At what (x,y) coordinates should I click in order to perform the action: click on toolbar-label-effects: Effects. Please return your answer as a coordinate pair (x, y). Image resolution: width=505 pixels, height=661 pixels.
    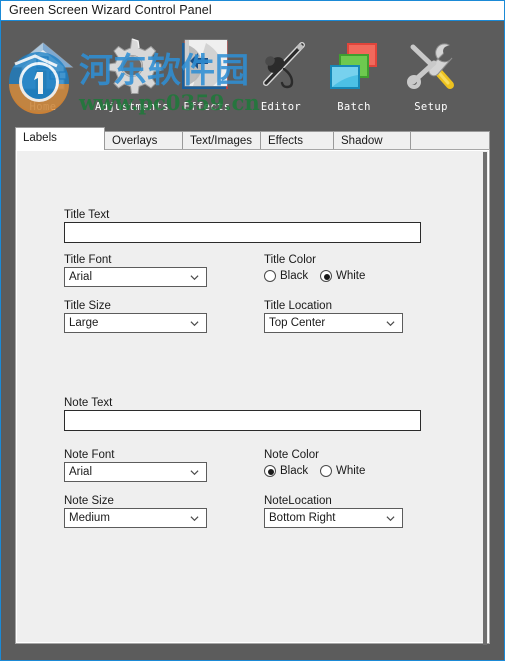
    Looking at the image, I should click on (207, 107).